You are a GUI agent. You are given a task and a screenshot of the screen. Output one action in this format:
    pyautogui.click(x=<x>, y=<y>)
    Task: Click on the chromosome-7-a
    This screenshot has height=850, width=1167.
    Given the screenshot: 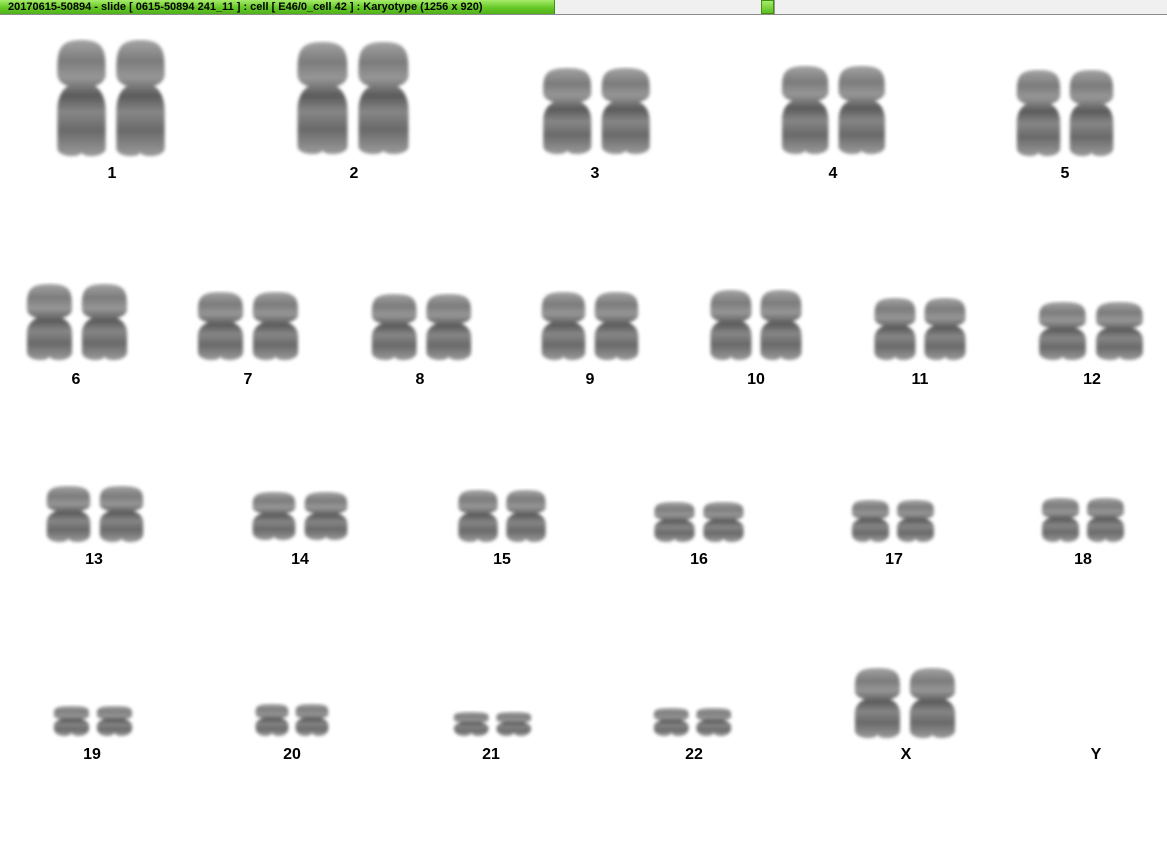 What is the action you would take?
    pyautogui.click(x=220, y=326)
    